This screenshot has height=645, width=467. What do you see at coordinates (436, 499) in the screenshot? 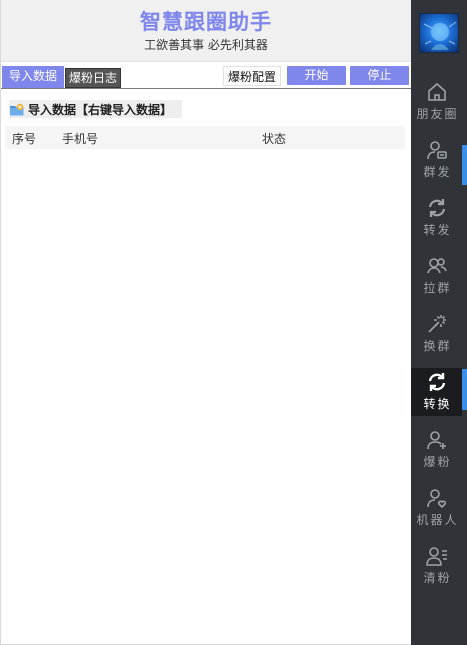
I see `user-heart-icon` at bounding box center [436, 499].